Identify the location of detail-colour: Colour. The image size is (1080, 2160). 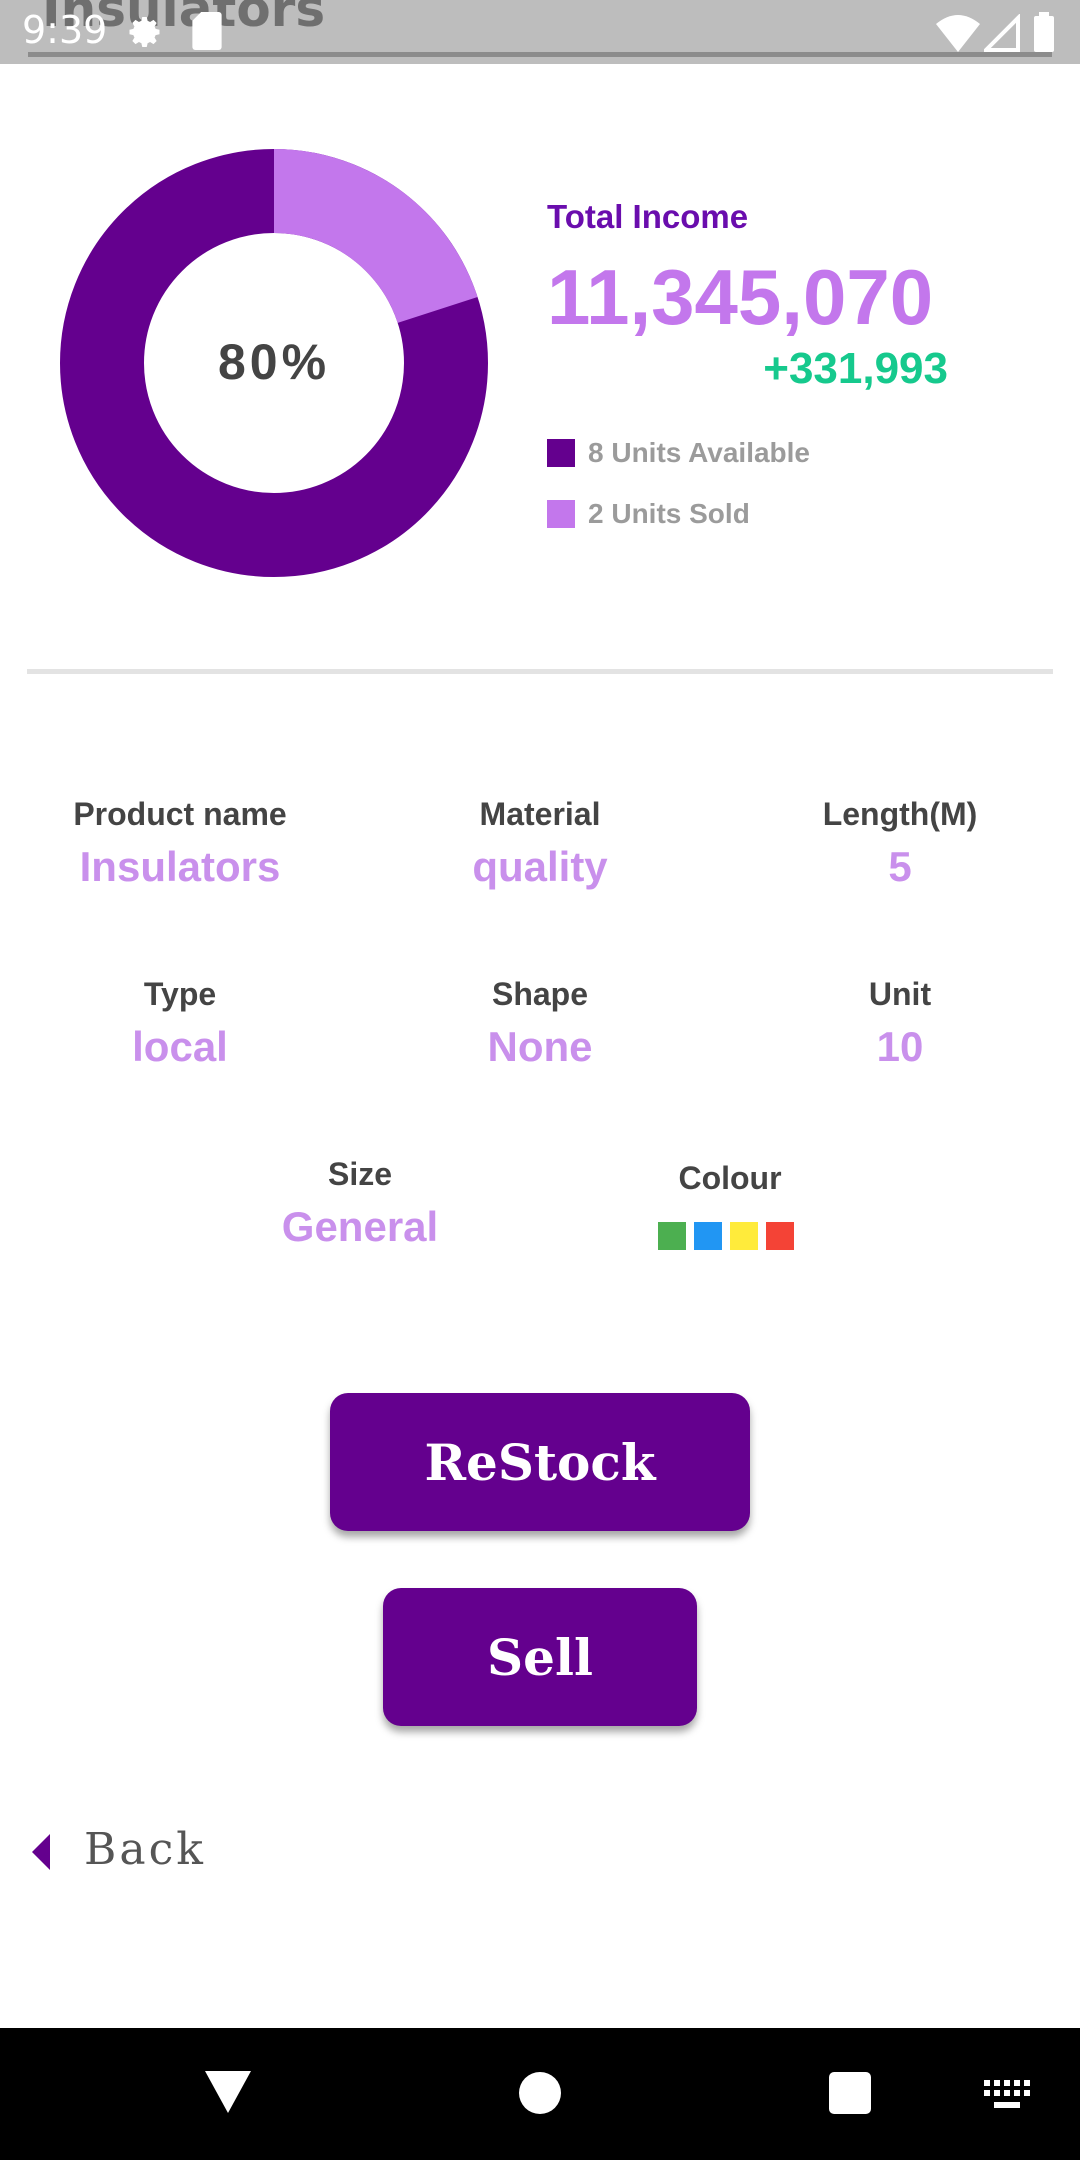
(730, 1178).